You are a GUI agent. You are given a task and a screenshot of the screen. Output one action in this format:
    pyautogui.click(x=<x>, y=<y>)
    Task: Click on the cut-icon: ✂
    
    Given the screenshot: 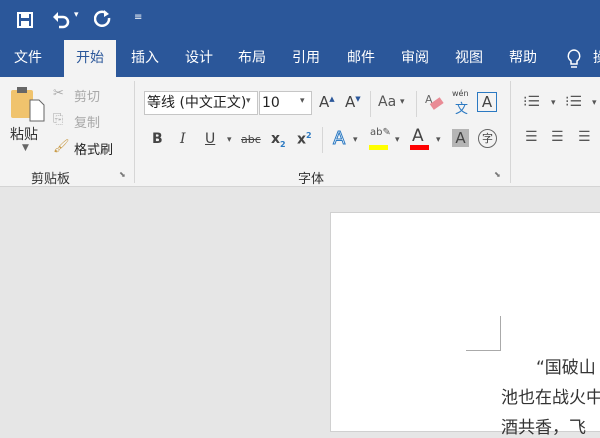 What is the action you would take?
    pyautogui.click(x=58, y=93)
    